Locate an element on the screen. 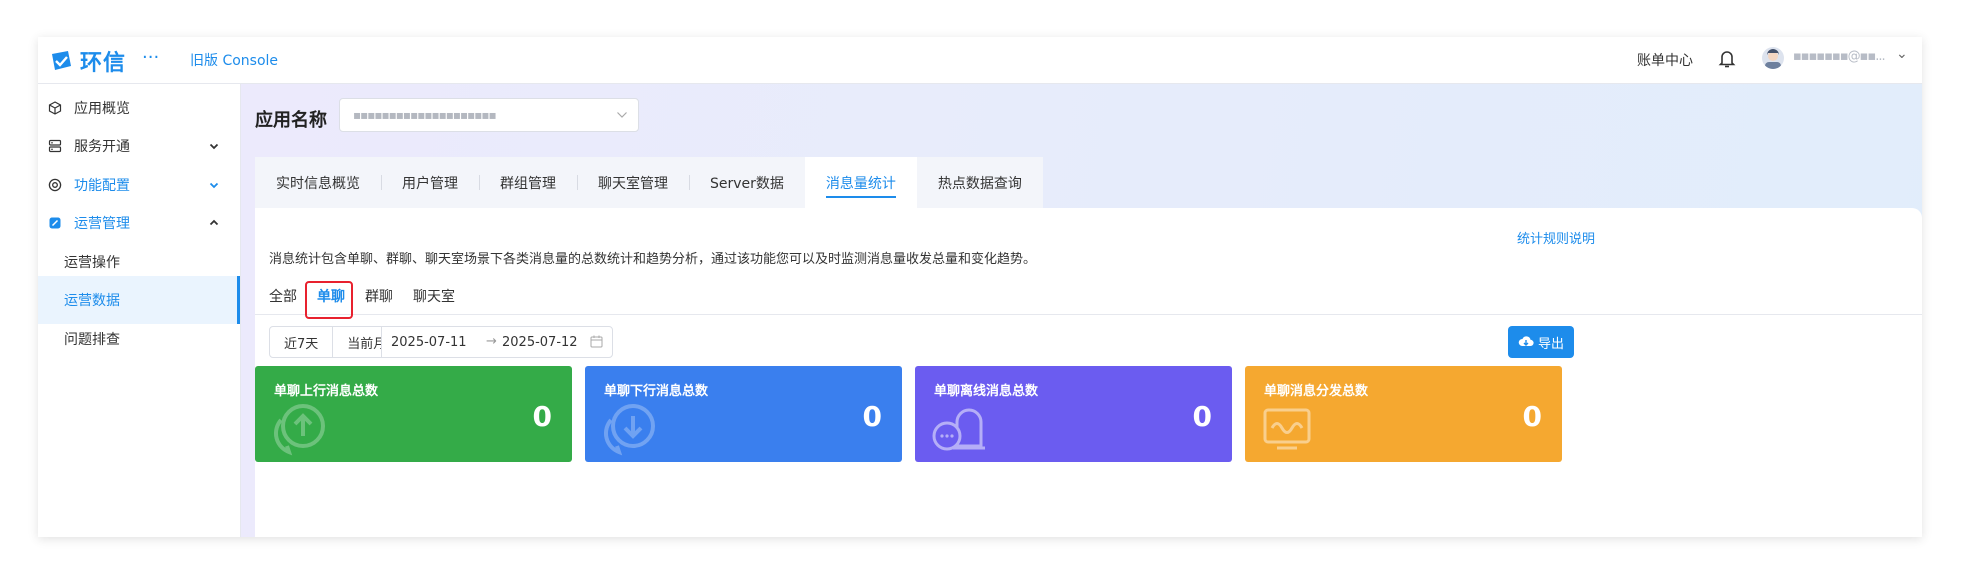 The width and height of the screenshot is (1961, 574). stat-card-downstream: 单聊下行消息总数 0 is located at coordinates (743, 414).